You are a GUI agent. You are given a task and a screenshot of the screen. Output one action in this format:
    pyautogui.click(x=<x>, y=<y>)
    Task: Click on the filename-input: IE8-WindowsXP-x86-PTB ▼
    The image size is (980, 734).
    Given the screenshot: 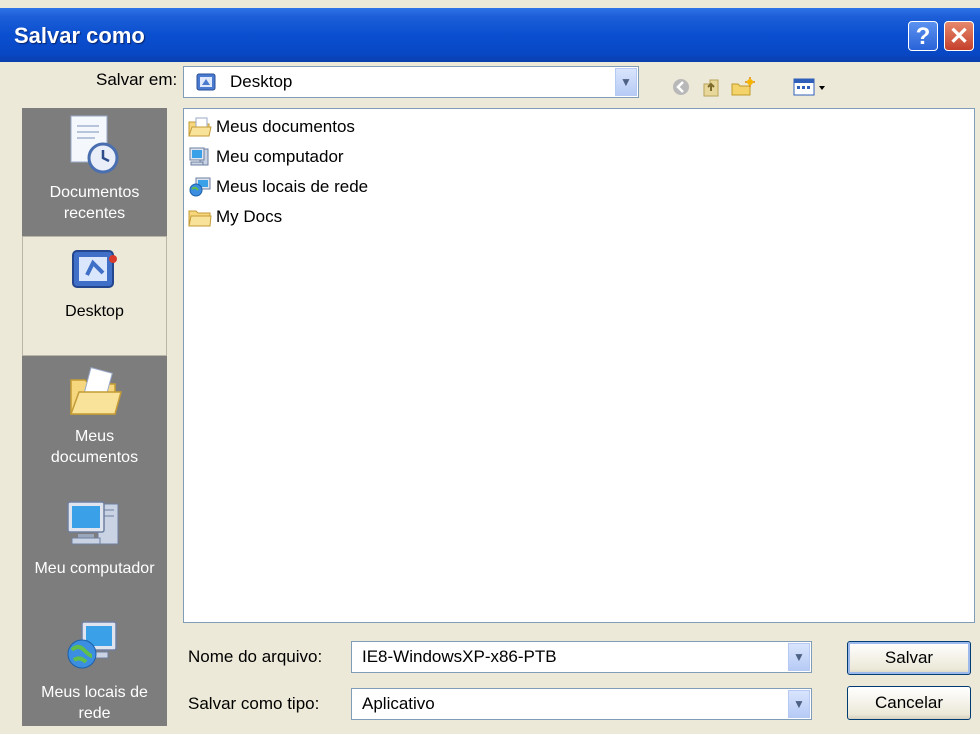 What is the action you would take?
    pyautogui.click(x=581, y=657)
    